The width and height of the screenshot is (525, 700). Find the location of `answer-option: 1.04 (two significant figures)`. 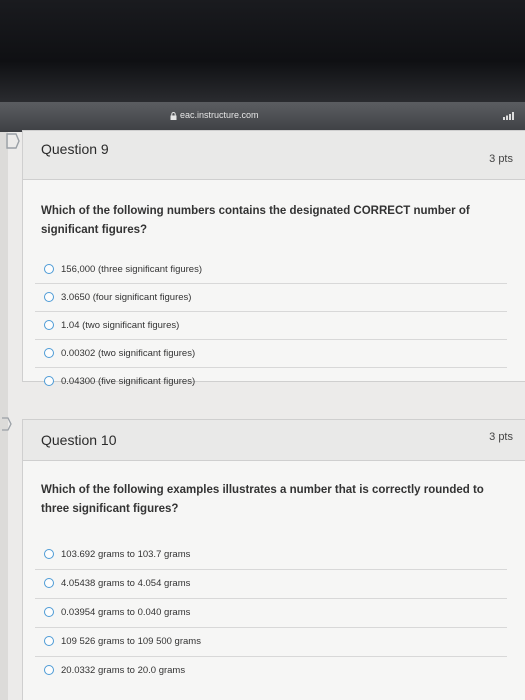

answer-option: 1.04 (two significant figures) is located at coordinates (271, 325).